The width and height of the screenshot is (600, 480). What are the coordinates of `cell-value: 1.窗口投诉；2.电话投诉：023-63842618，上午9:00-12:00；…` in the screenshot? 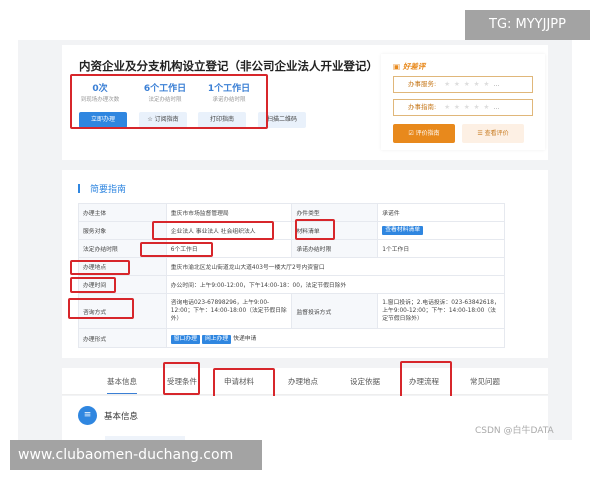 It's located at (441, 311).